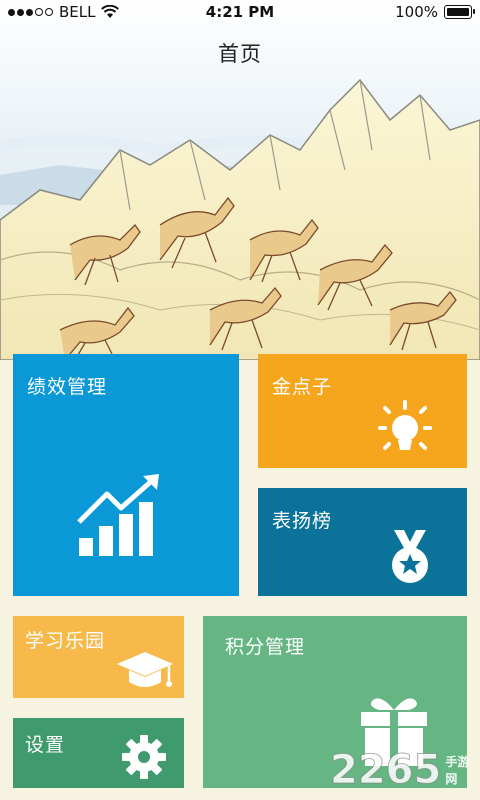  What do you see at coordinates (265, 647) in the screenshot?
I see `tile-label: 积分管理` at bounding box center [265, 647].